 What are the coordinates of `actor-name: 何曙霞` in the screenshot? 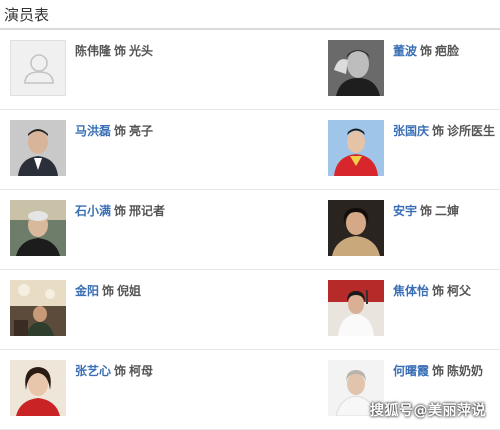 It's located at (411, 371).